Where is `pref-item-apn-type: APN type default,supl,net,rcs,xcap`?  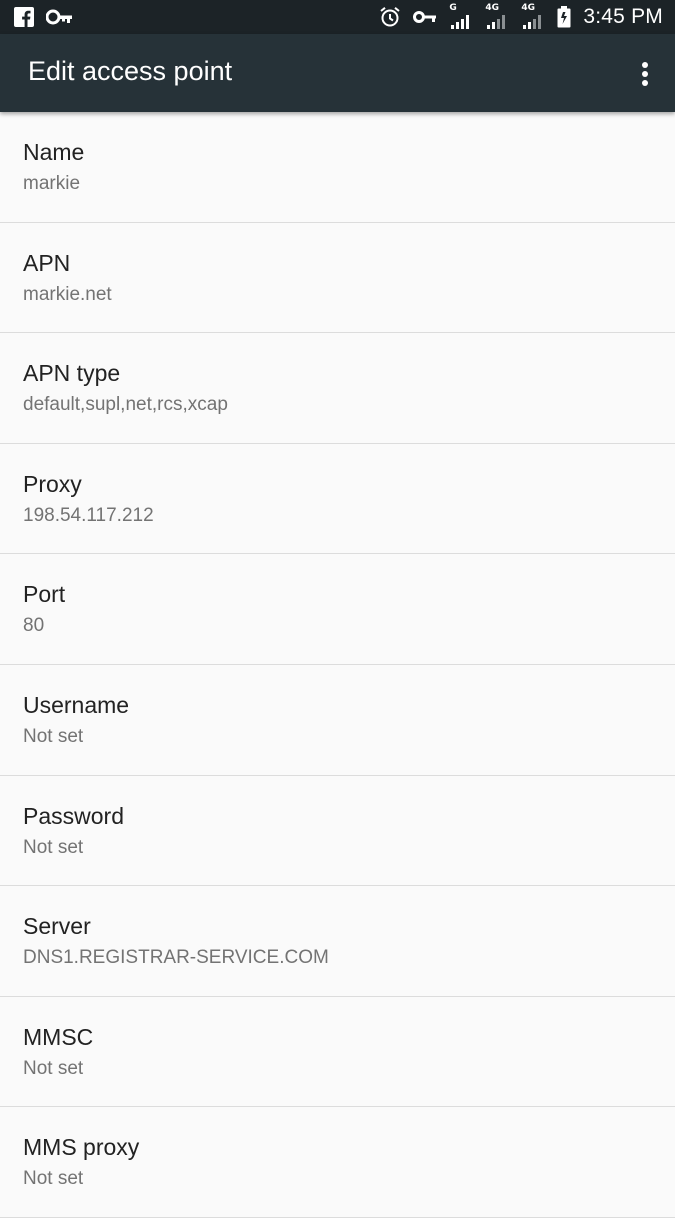
pref-item-apn-type: APN type default,supl,net,rcs,xcap is located at coordinates (337, 388).